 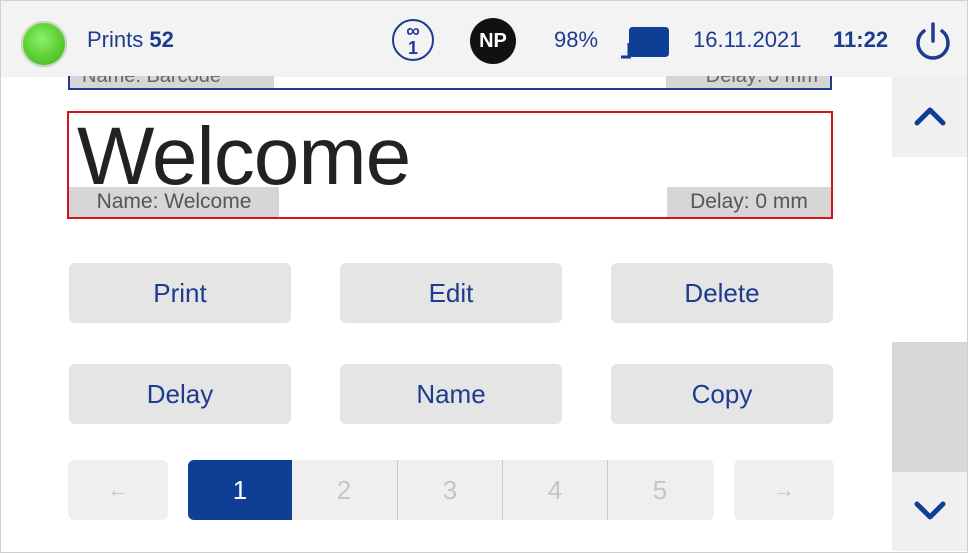 I want to click on edit-button: Edit, so click(x=451, y=293).